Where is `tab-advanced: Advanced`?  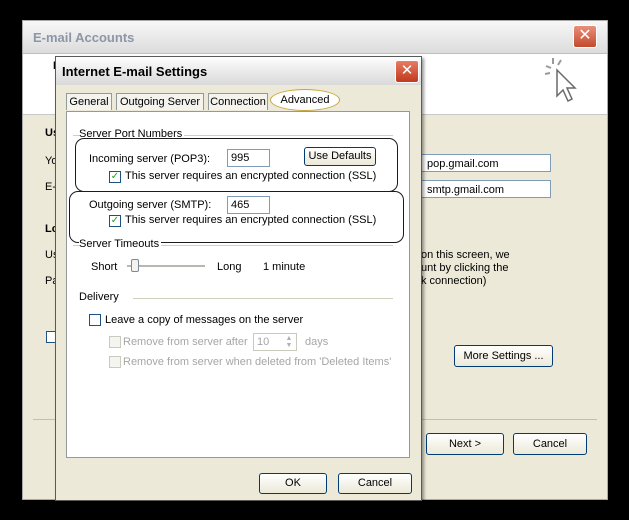
tab-advanced: Advanced is located at coordinates (305, 100).